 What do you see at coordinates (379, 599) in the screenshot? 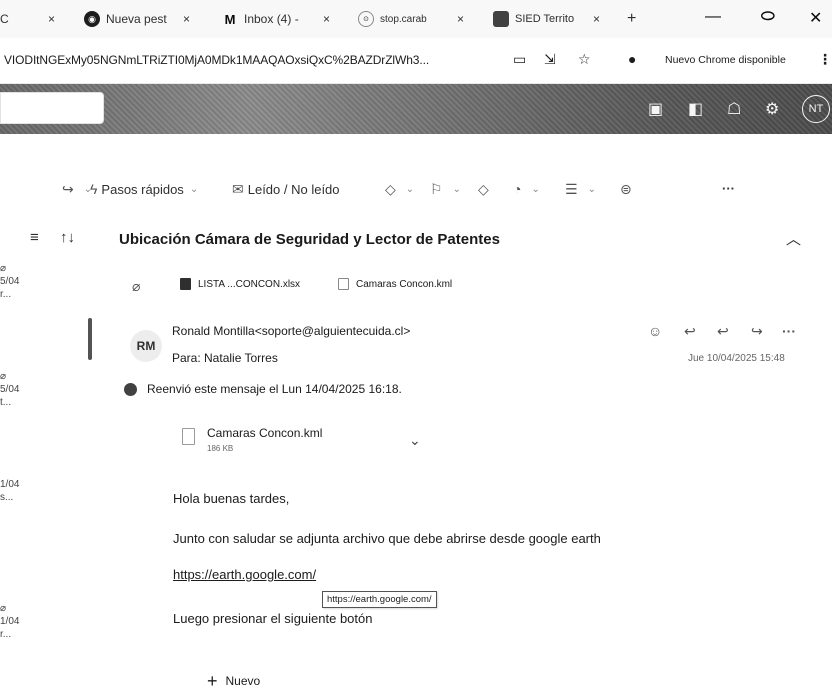
I see `link-tooltip: https://earth.google.com/` at bounding box center [379, 599].